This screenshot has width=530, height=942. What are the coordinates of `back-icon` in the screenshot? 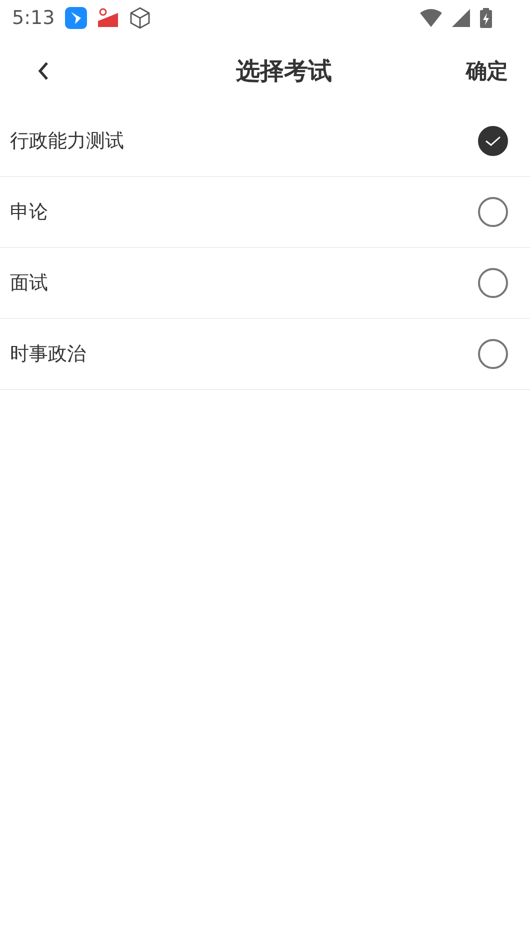 It's located at (43, 71).